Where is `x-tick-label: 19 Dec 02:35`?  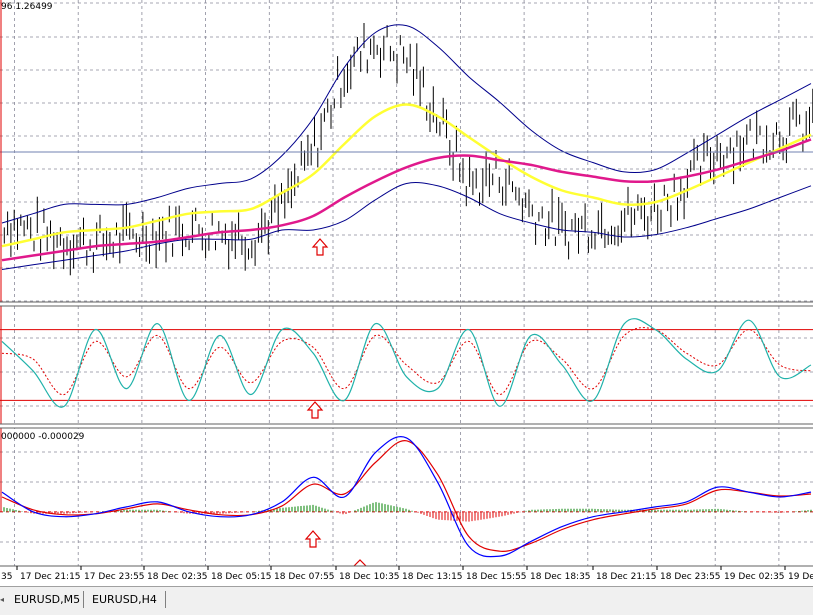
x-tick-label: 19 Dec 02:35 is located at coordinates (754, 577).